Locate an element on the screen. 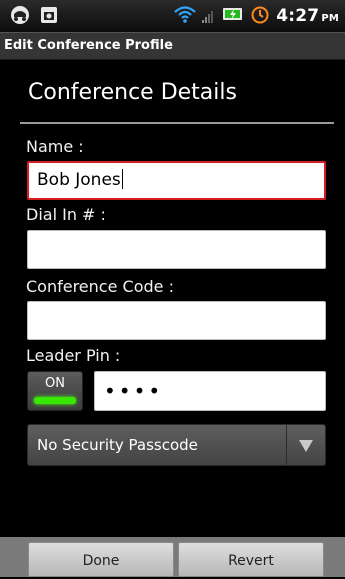 Image resolution: width=345 pixels, height=579 pixels. leader-pin-input: •••• is located at coordinates (210, 391).